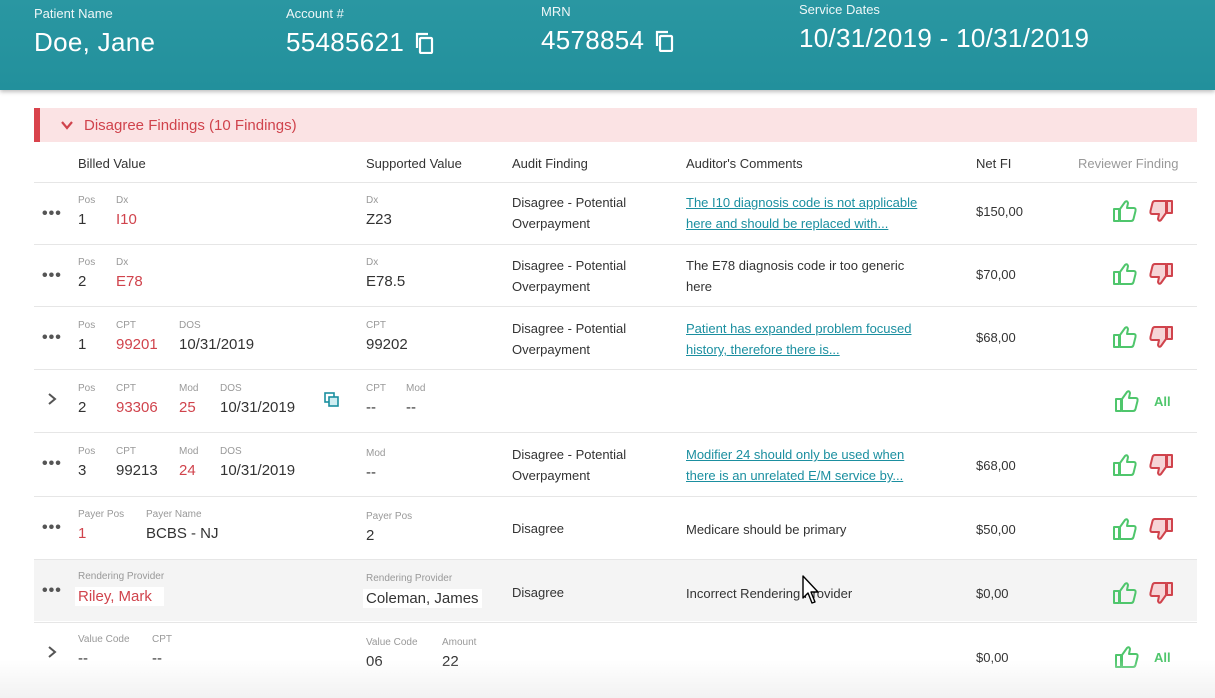 The width and height of the screenshot is (1215, 698). What do you see at coordinates (126, 219) in the screenshot?
I see `field-value: I10` at bounding box center [126, 219].